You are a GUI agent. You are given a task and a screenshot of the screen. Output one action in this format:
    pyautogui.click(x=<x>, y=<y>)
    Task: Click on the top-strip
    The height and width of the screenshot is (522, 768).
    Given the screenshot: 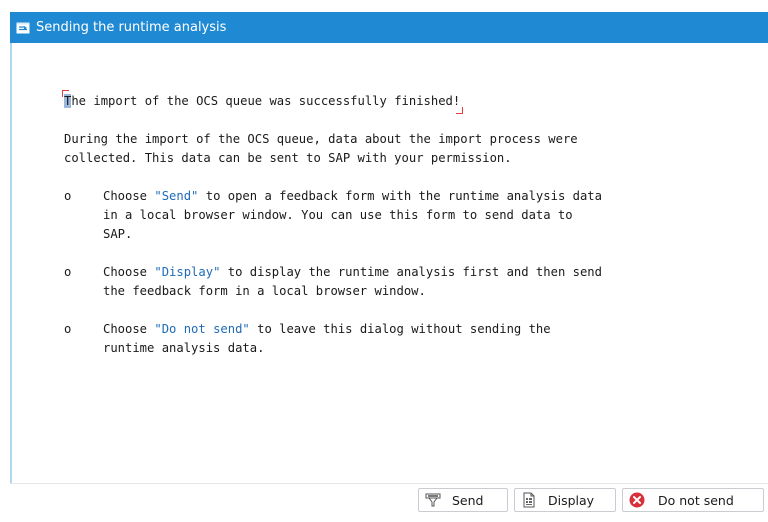 What is the action you would take?
    pyautogui.click(x=384, y=5)
    